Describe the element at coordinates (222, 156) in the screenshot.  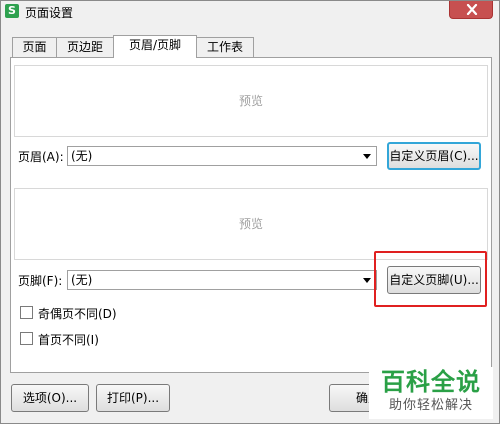
I see `header-select: (无)` at that location.